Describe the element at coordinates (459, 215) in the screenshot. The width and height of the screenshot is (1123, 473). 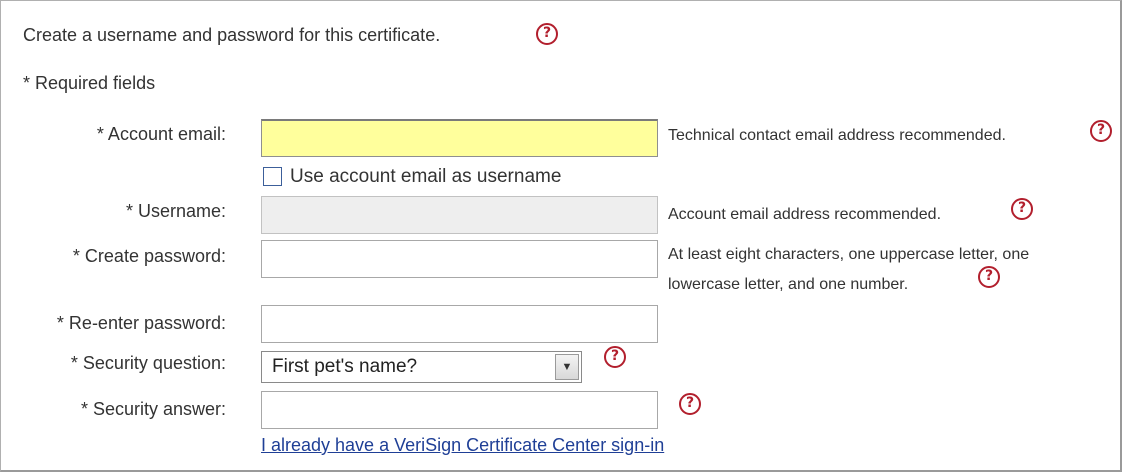
I see `username-input` at that location.